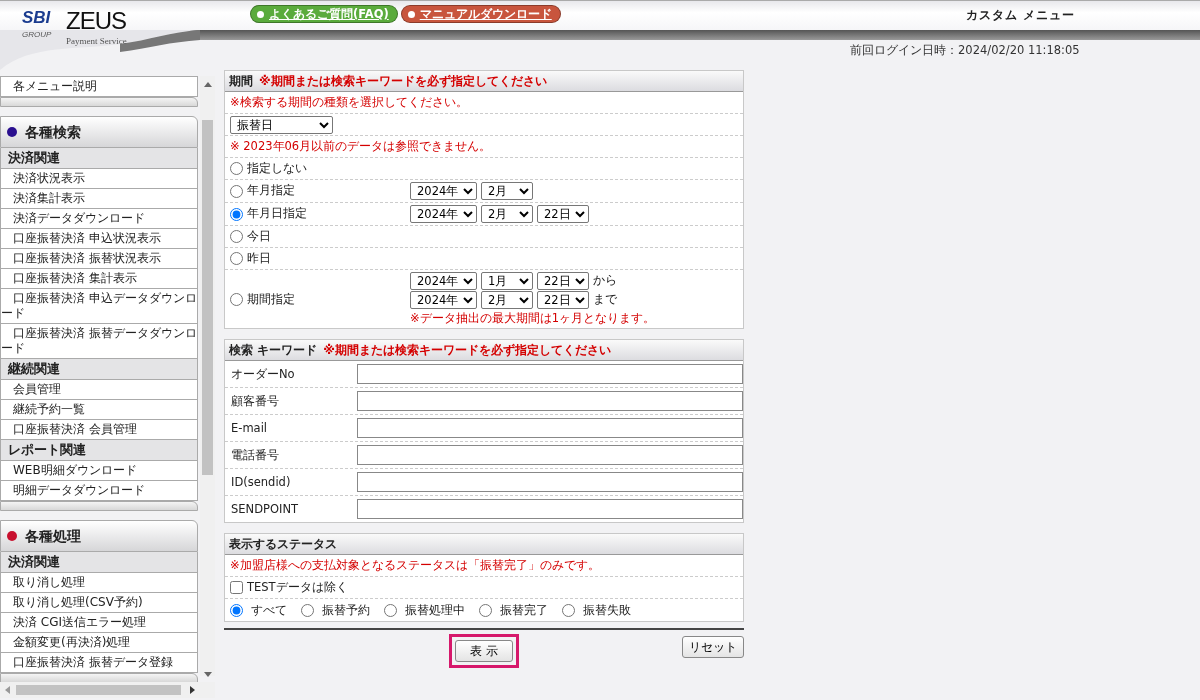 This screenshot has width=1200, height=700. Describe the element at coordinates (277, 214) in the screenshot. I see `option-label: 年月日指定` at that location.